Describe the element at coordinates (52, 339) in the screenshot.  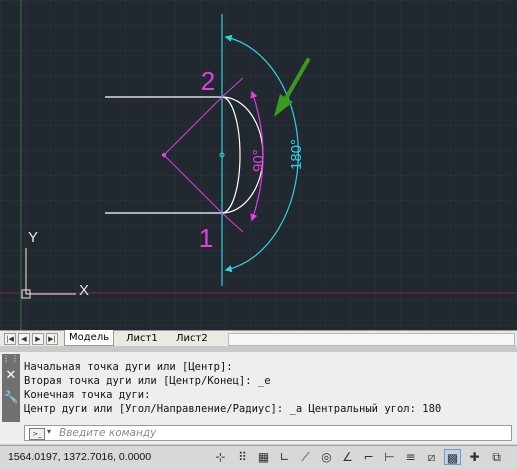
I see `last-tab-button: ▶|` at that location.